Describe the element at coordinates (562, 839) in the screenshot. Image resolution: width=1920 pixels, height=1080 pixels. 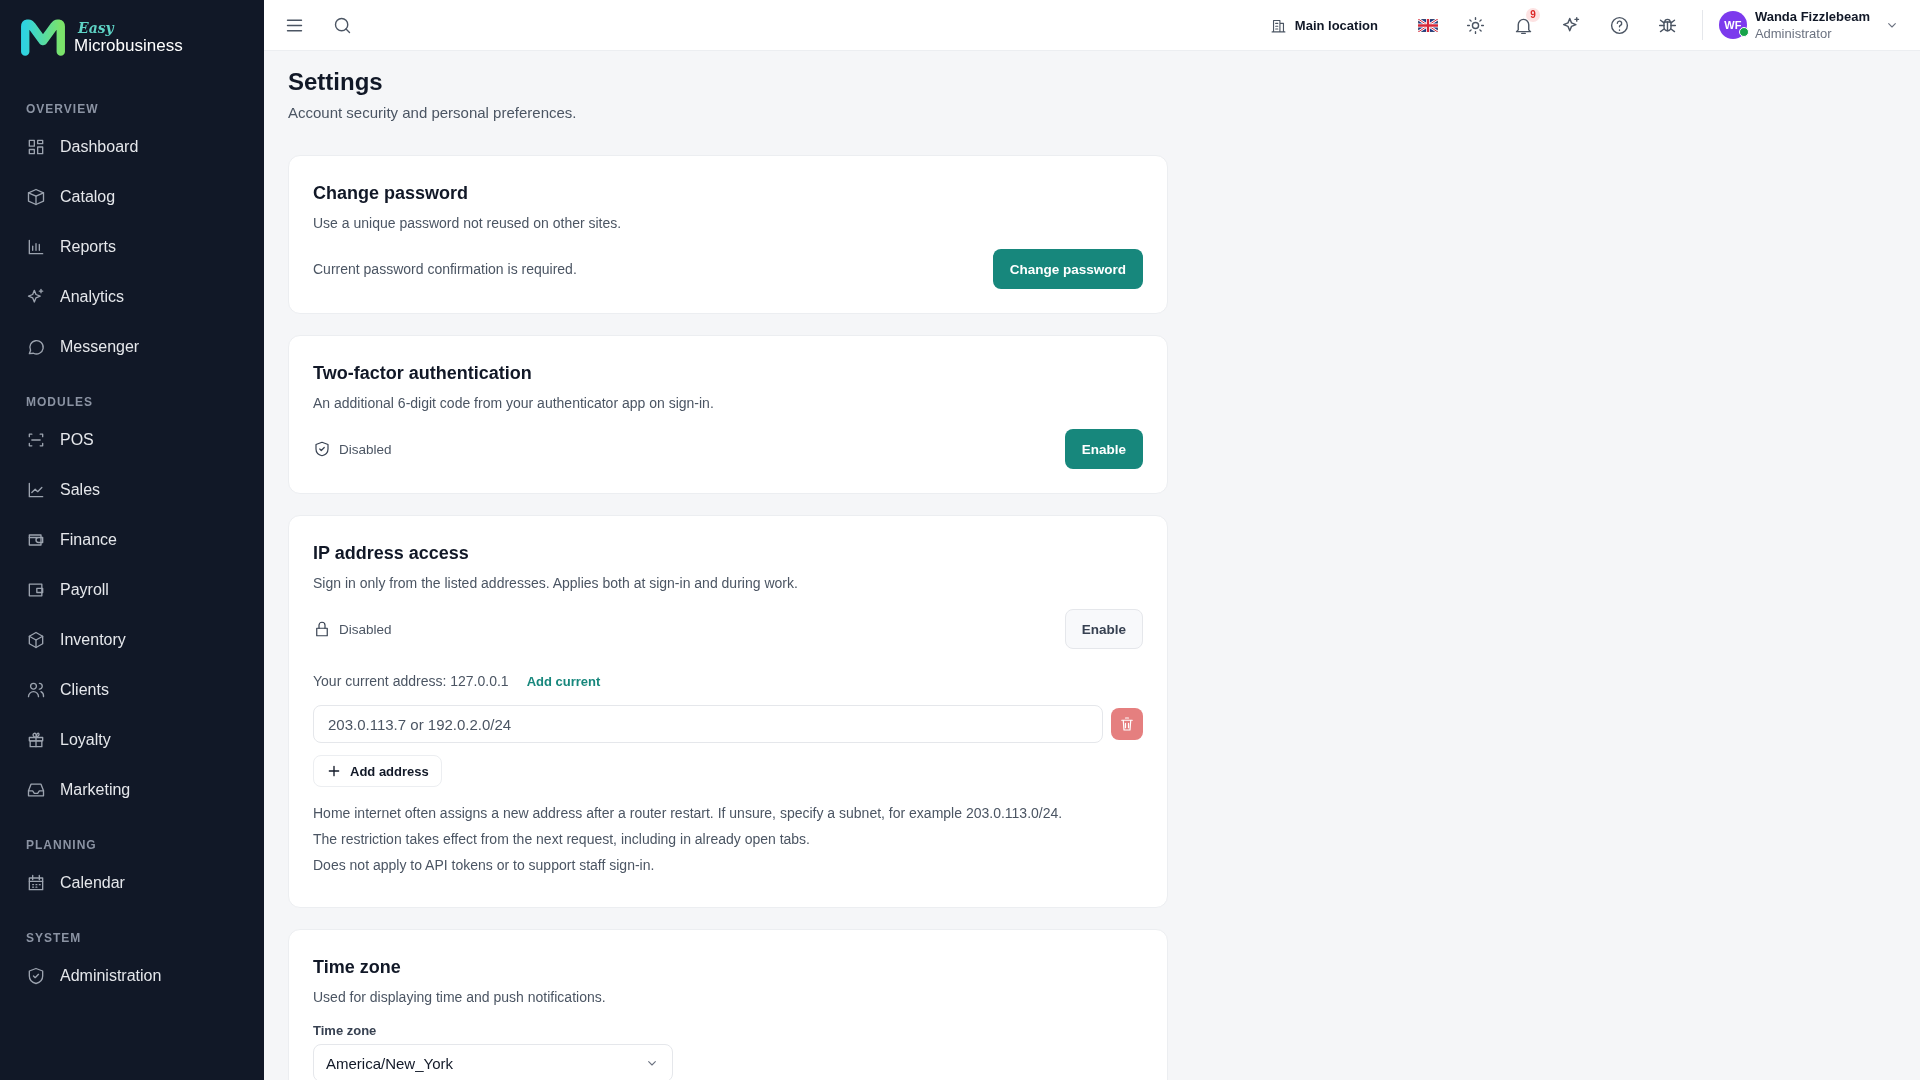
I see `info-note: The restriction takes effect from the next request, including in already open tabs.` at that location.